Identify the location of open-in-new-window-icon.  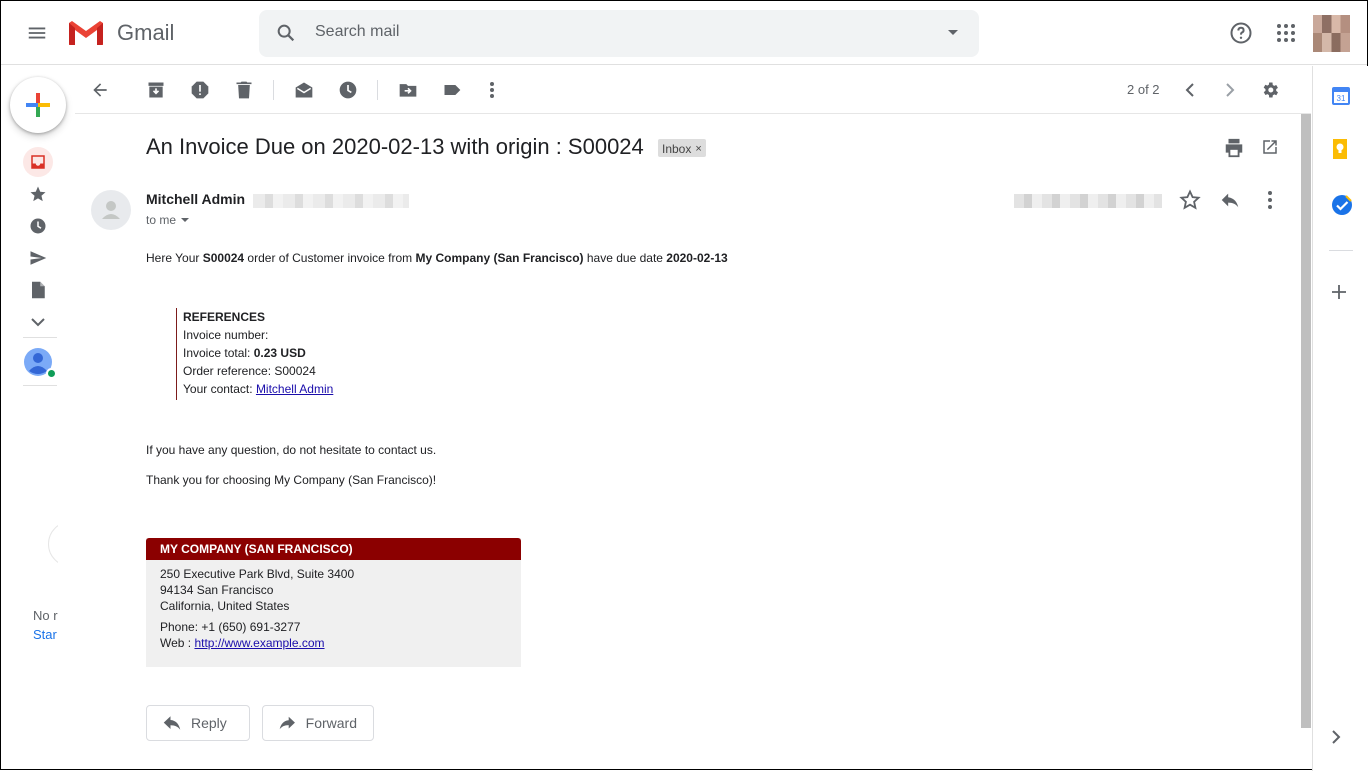
(1270, 147).